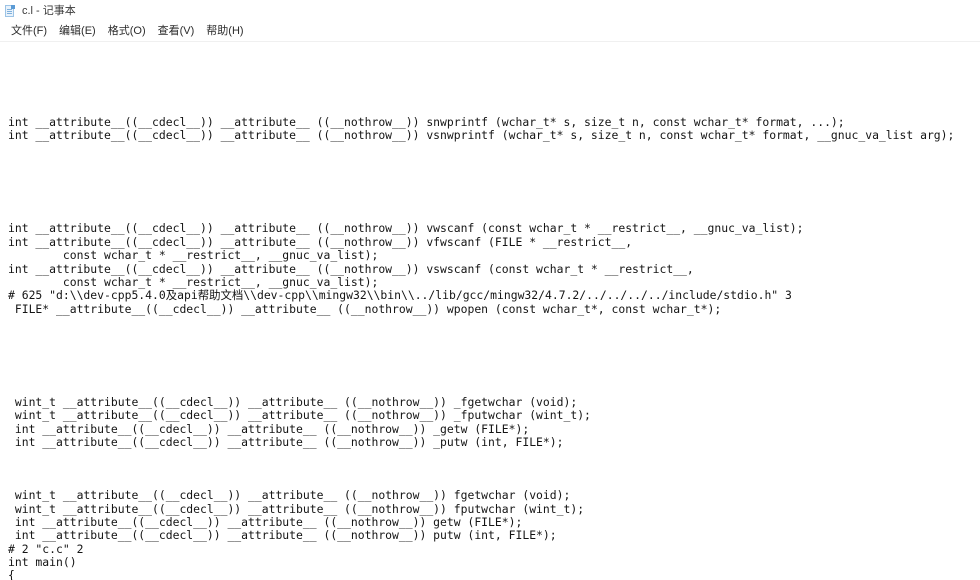  Describe the element at coordinates (30, 31) in the screenshot. I see `menu-item-file: 文件(F)` at that location.